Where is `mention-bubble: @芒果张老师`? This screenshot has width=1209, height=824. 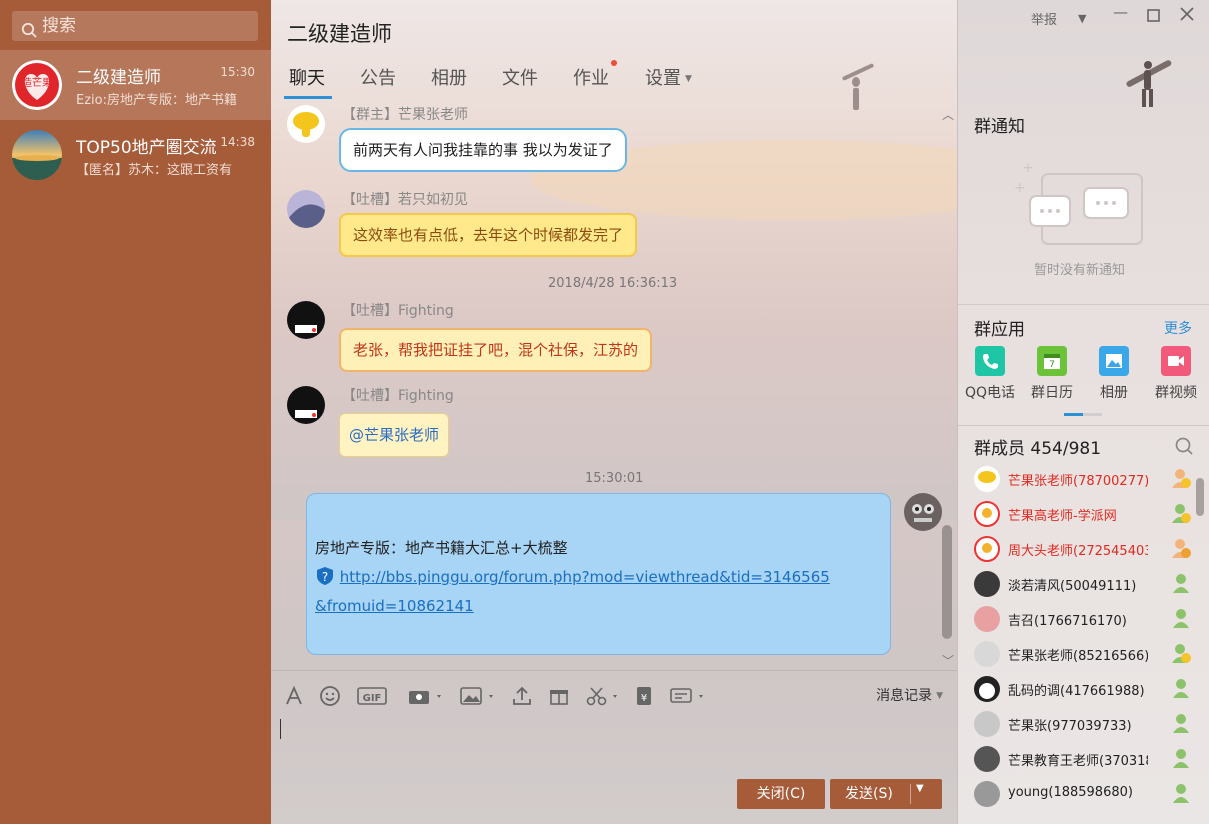 mention-bubble: @芒果张老师 is located at coordinates (394, 435).